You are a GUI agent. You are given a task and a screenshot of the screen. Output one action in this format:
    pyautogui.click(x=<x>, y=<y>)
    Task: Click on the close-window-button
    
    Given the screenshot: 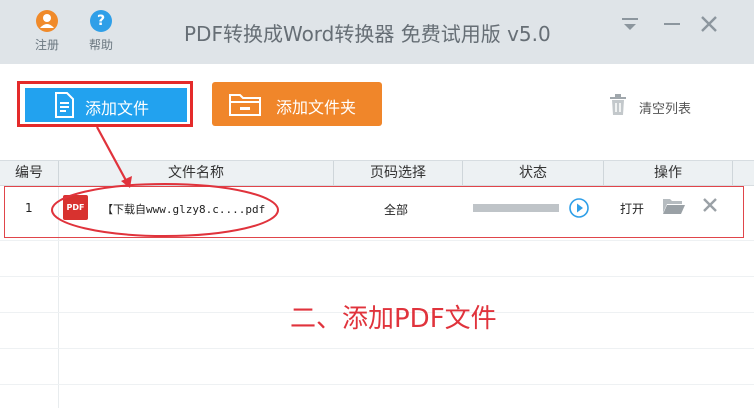 What is the action you would take?
    pyautogui.click(x=709, y=24)
    